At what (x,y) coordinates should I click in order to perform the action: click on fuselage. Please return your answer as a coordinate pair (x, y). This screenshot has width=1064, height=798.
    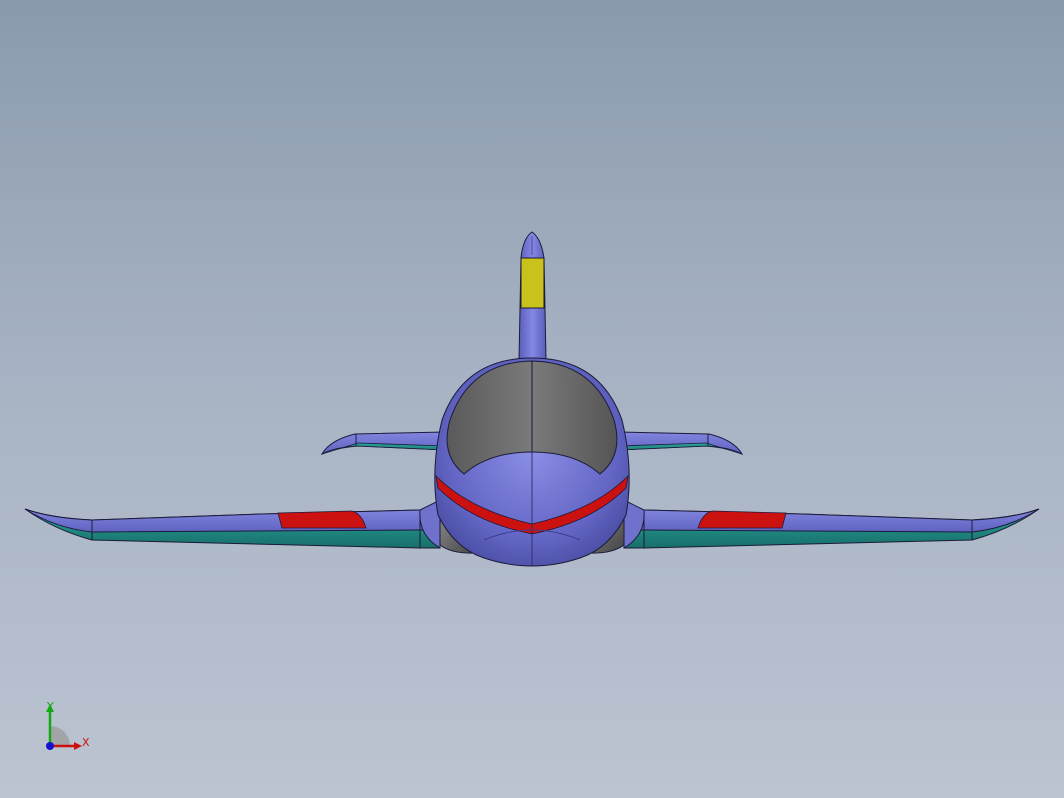
    Looking at the image, I should click on (532, 462).